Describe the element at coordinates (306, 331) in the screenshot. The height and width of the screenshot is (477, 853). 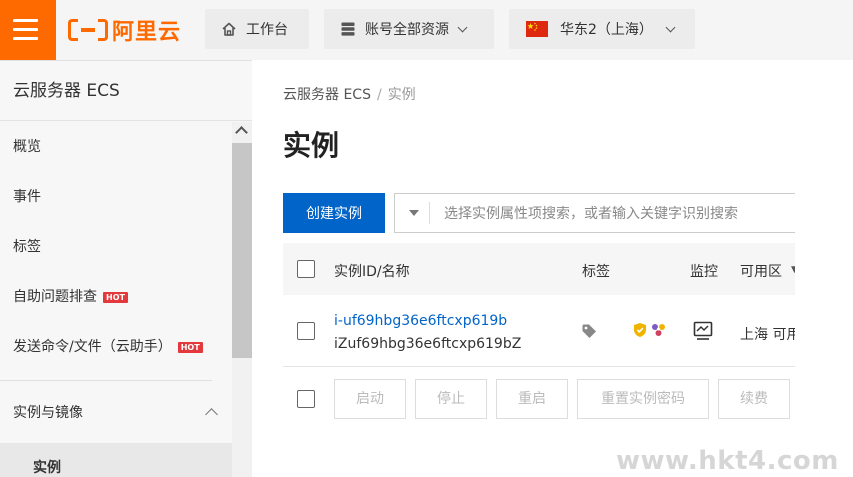
I see `row-checkbox` at that location.